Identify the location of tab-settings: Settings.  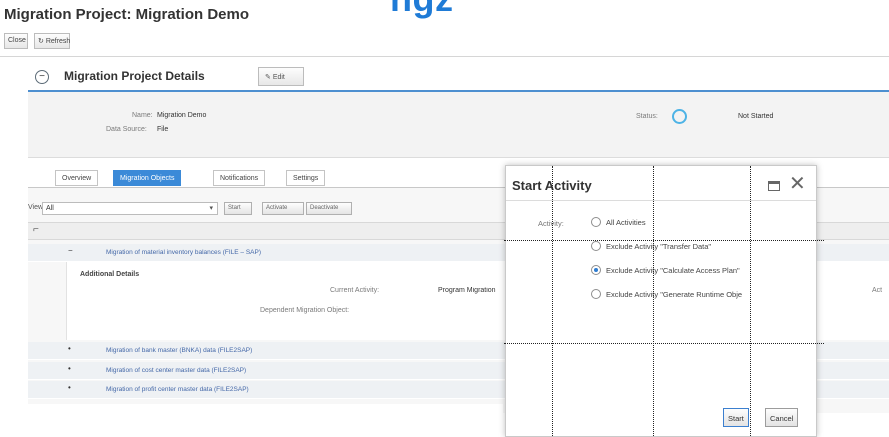
(306, 178).